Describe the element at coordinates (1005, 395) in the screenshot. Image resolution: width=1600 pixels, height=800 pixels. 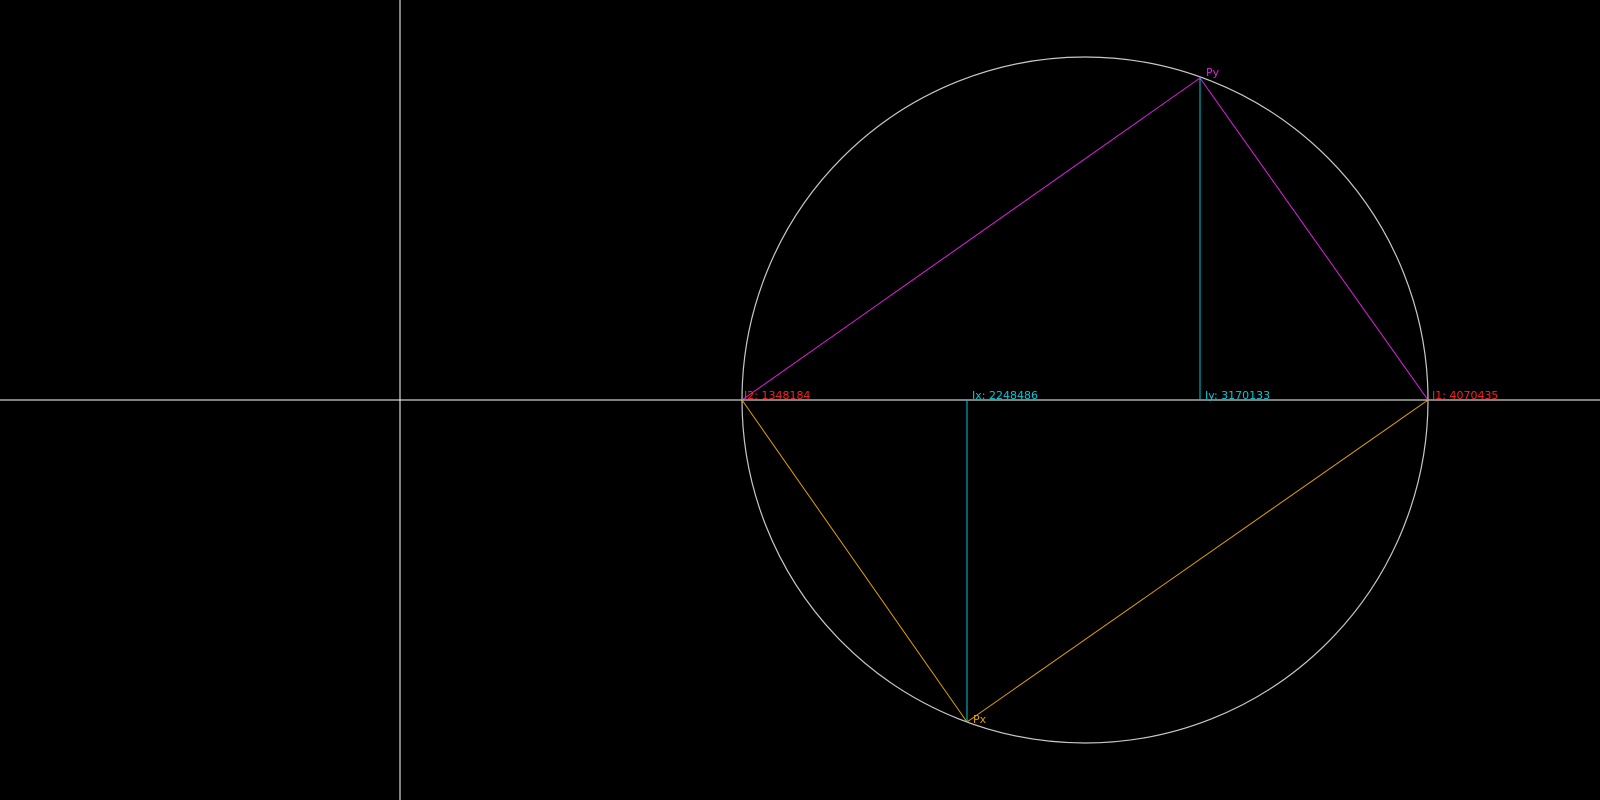
I see `ix-label: Ix: 2248486` at that location.